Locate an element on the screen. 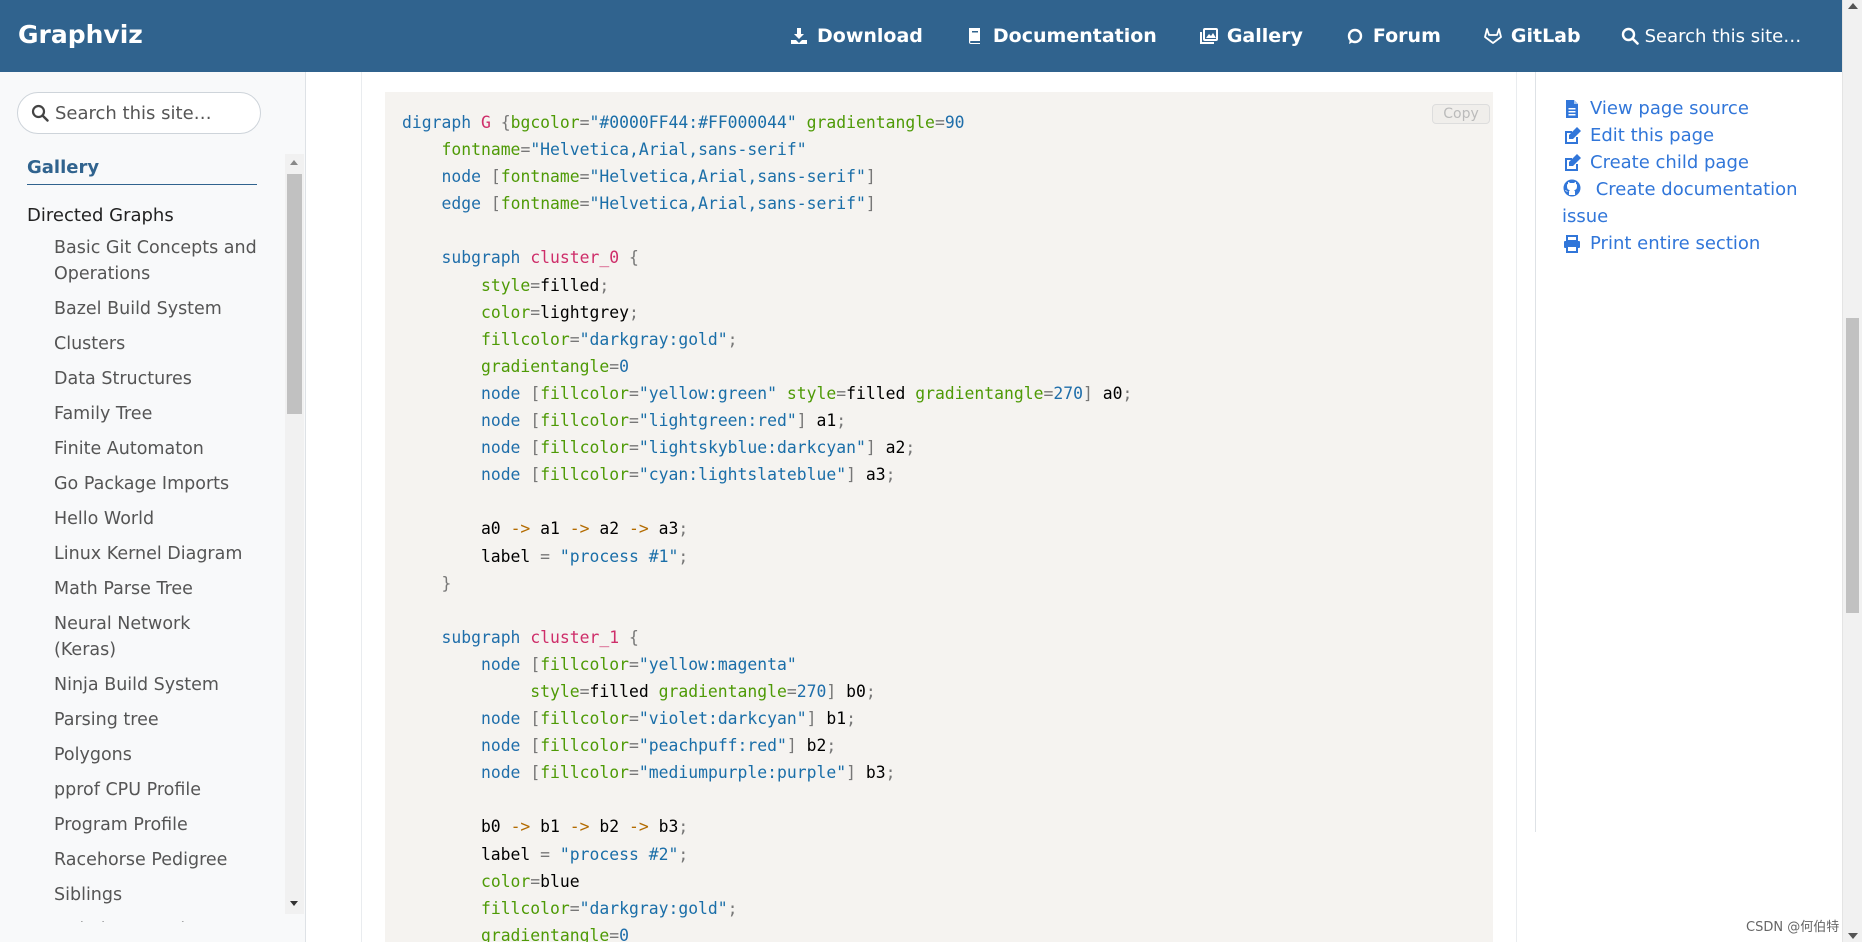  page-scrollbar-thumb is located at coordinates (1852, 465).